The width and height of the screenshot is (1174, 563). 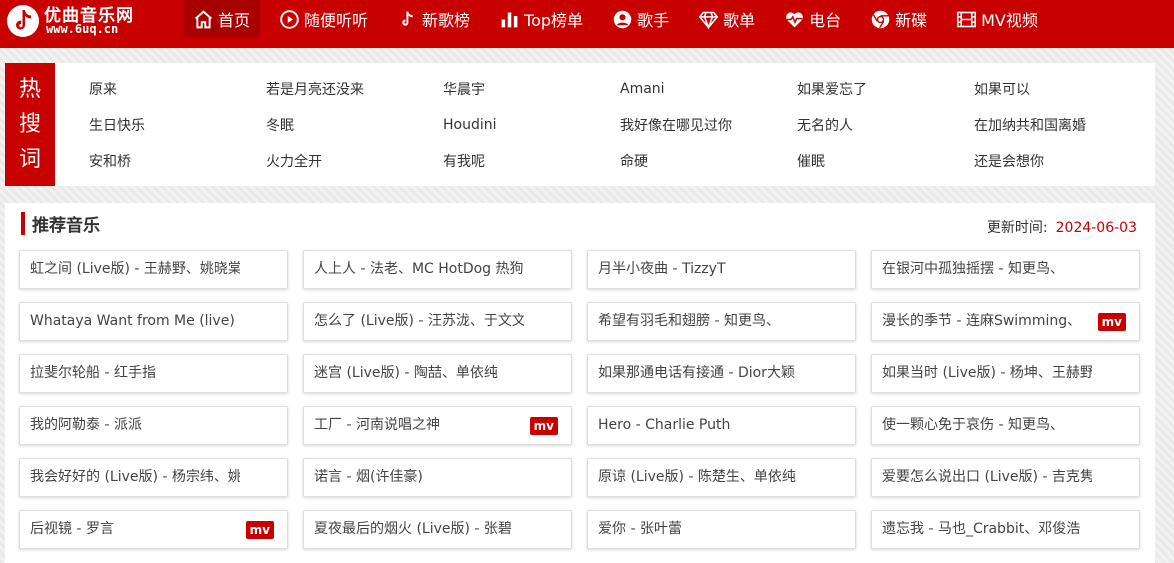 I want to click on hot-search-label: 热 搜 词, so click(x=30, y=124).